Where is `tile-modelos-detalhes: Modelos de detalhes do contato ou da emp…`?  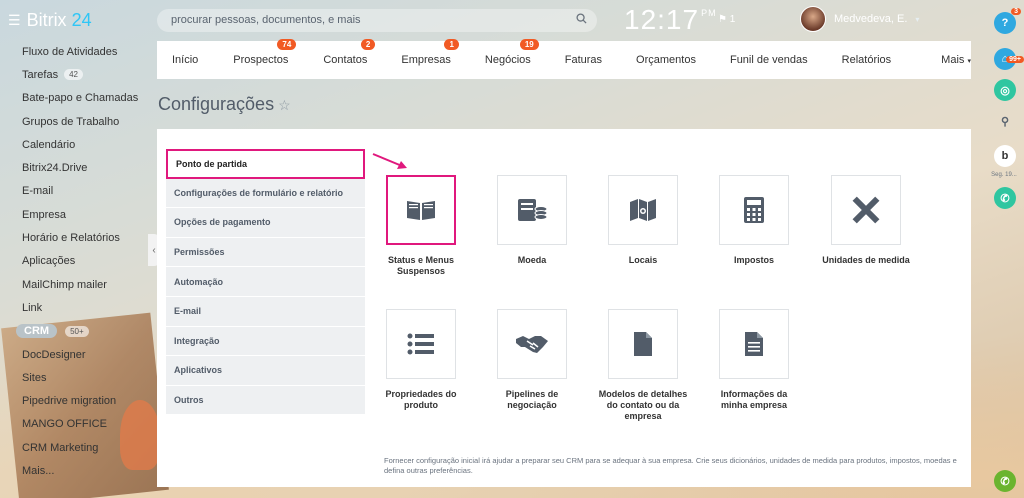
tile-modelos-detalhes: Modelos de detalhes do contato ou da emp… is located at coordinates (643, 365).